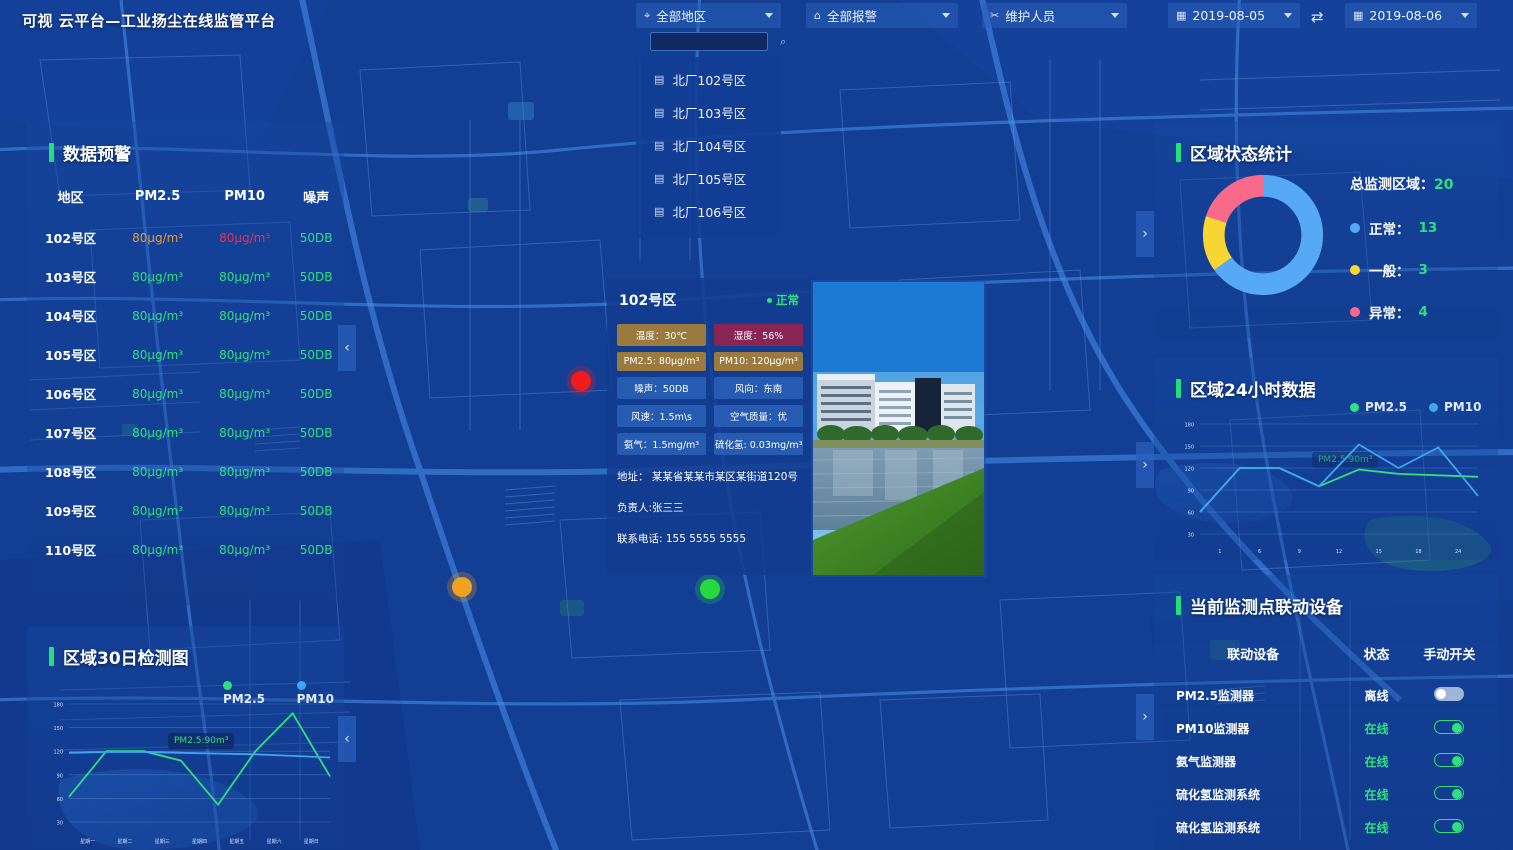 This screenshot has width=1513, height=850. Describe the element at coordinates (1253, 655) in the screenshot. I see `devices-column-header: 联动设备` at that location.